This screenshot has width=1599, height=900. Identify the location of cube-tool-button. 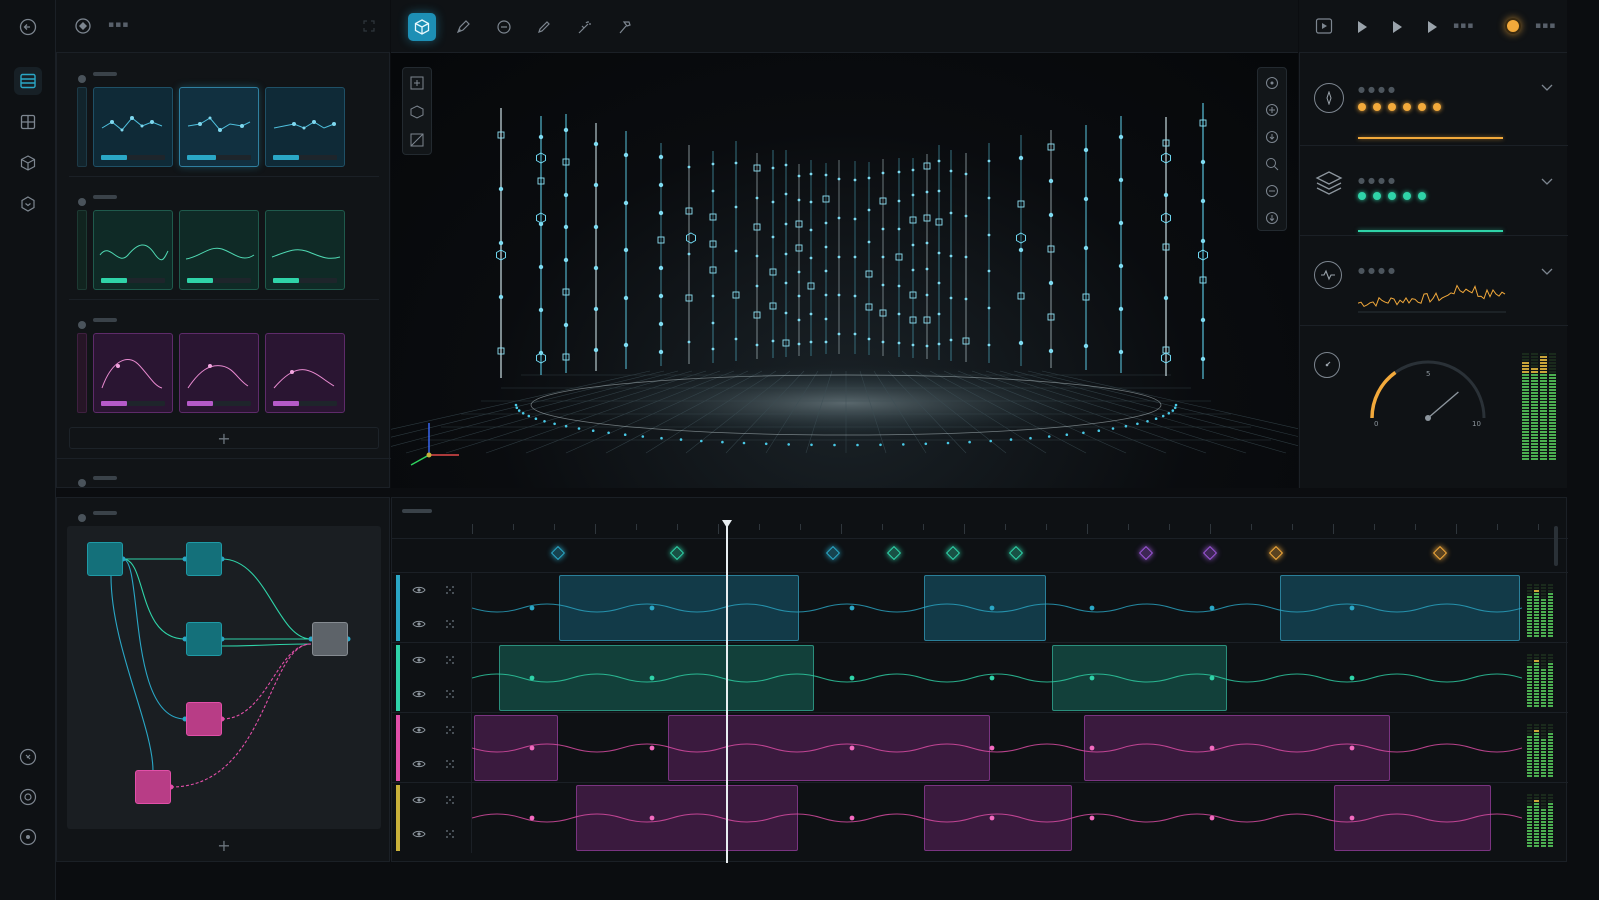
(422, 27).